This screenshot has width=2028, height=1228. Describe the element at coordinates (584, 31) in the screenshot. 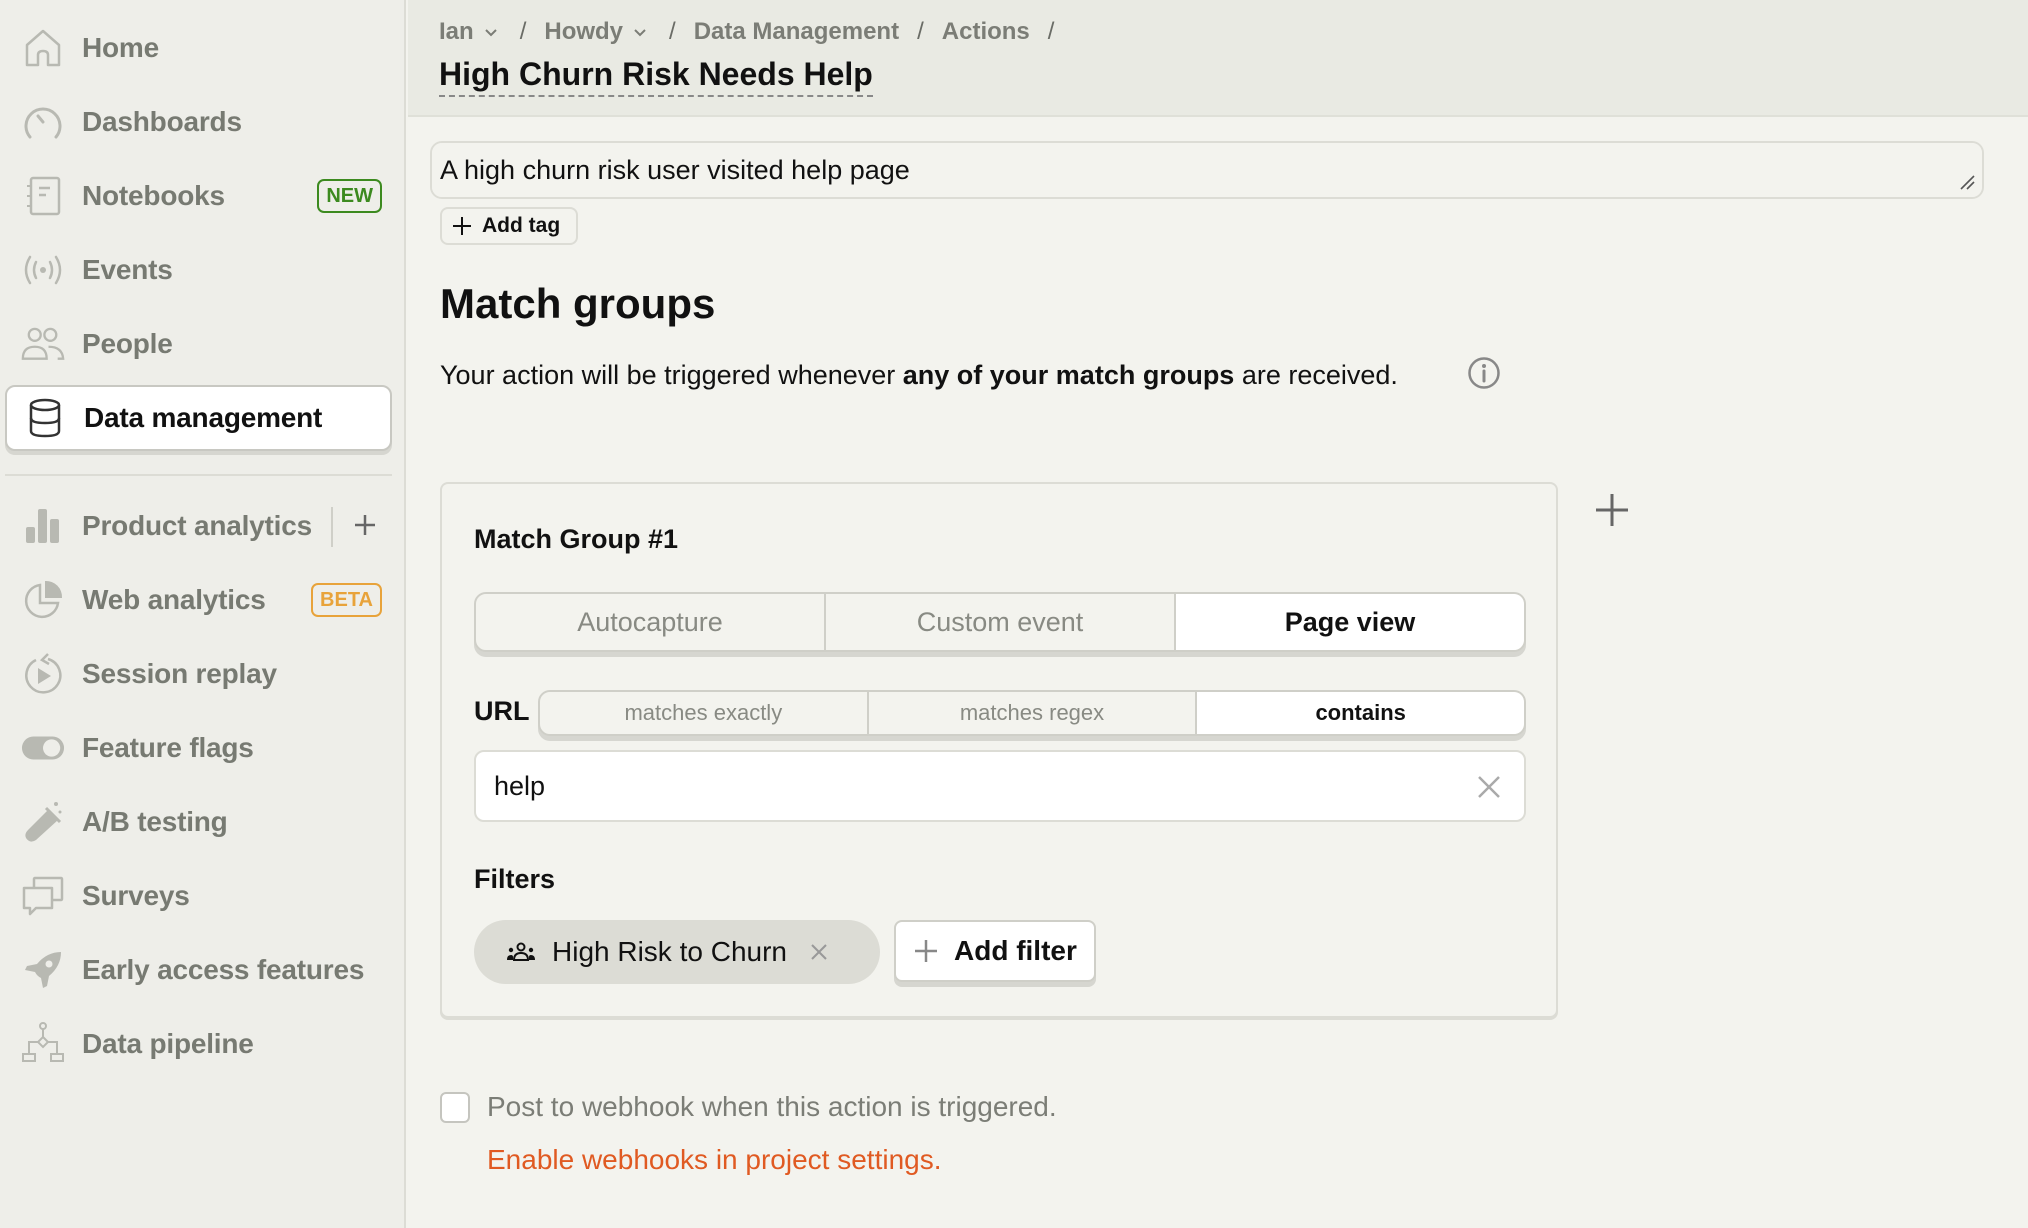

I see `breadcrumb-label: Howdy` at that location.